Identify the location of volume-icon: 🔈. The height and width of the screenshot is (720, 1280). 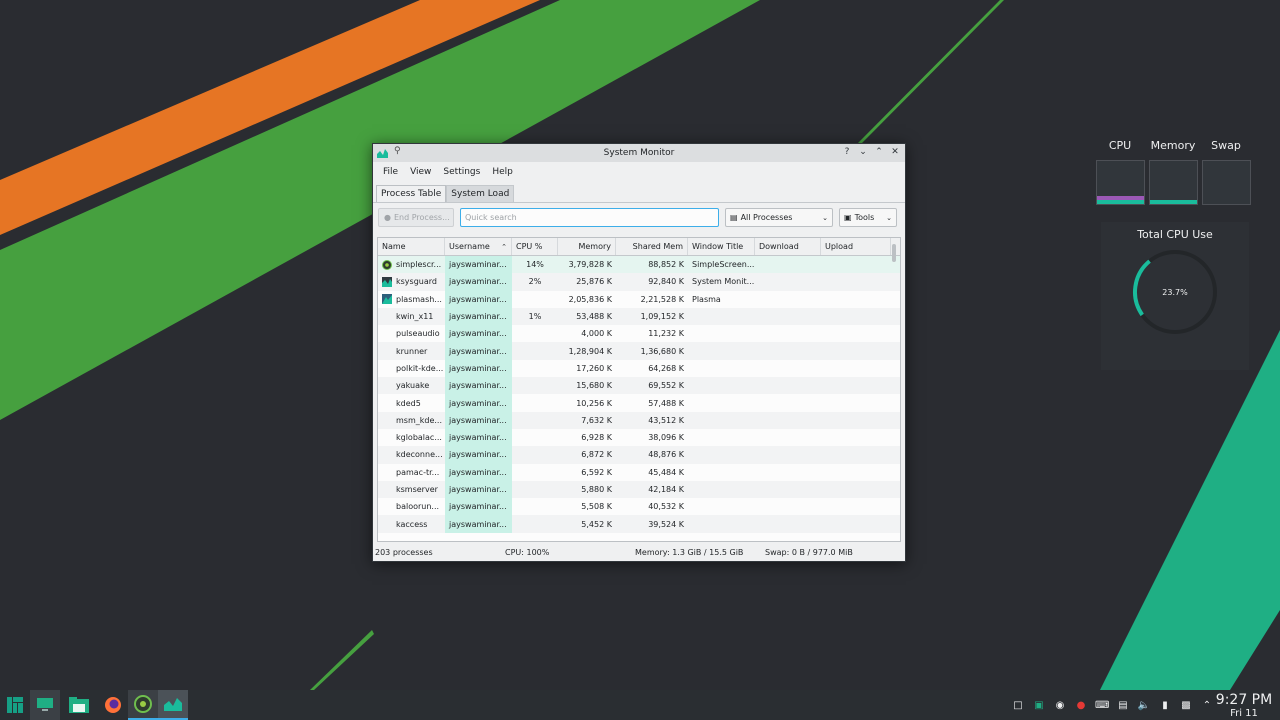
(1144, 705).